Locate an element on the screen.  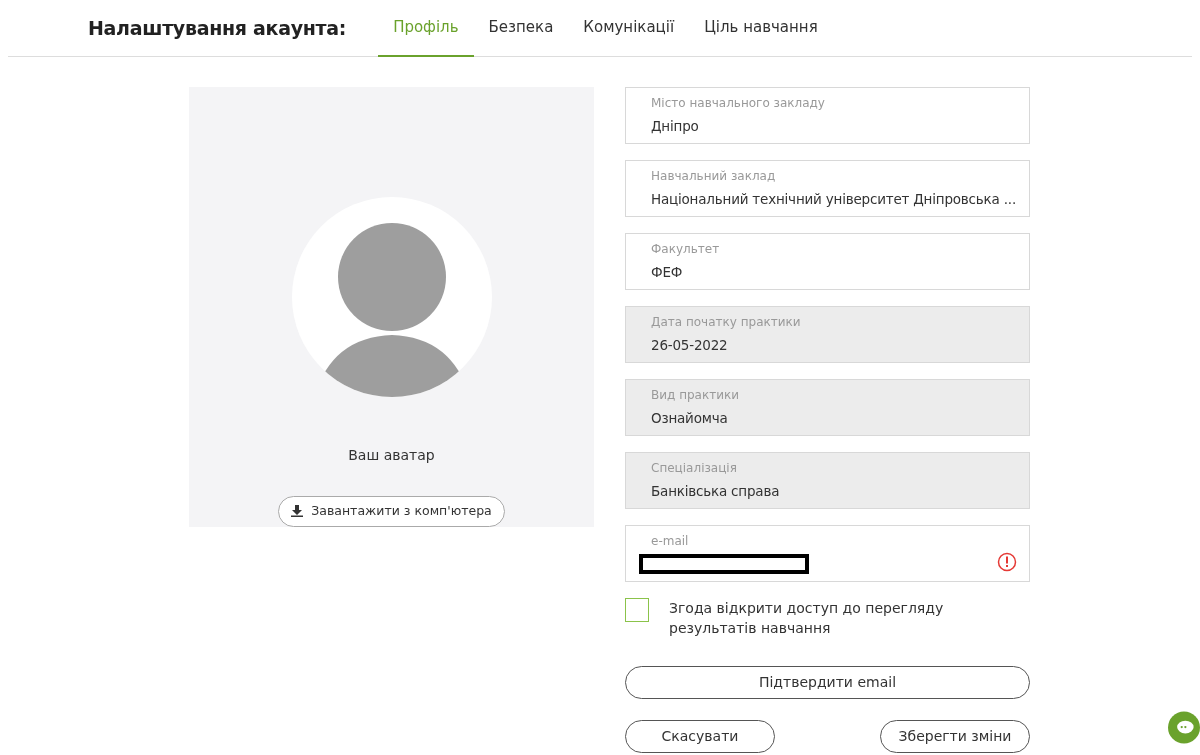
tab: Безпека is located at coordinates (521, 28).